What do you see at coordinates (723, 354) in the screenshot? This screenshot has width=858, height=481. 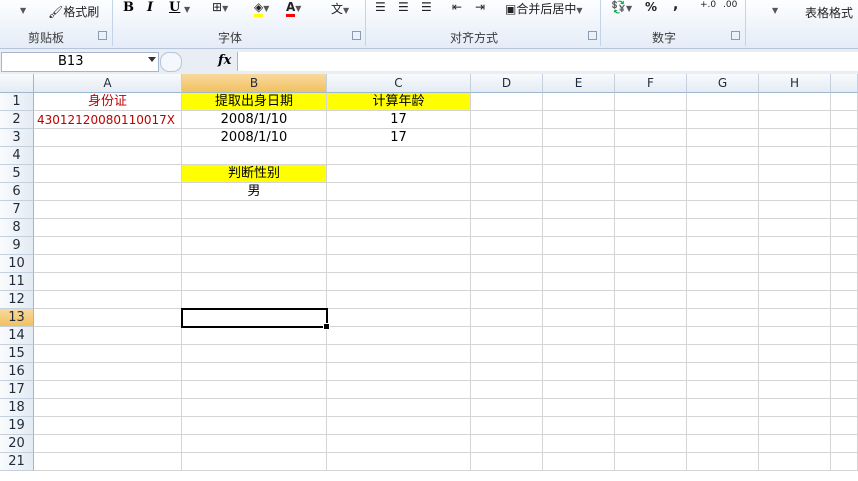 I see `cell-g15` at bounding box center [723, 354].